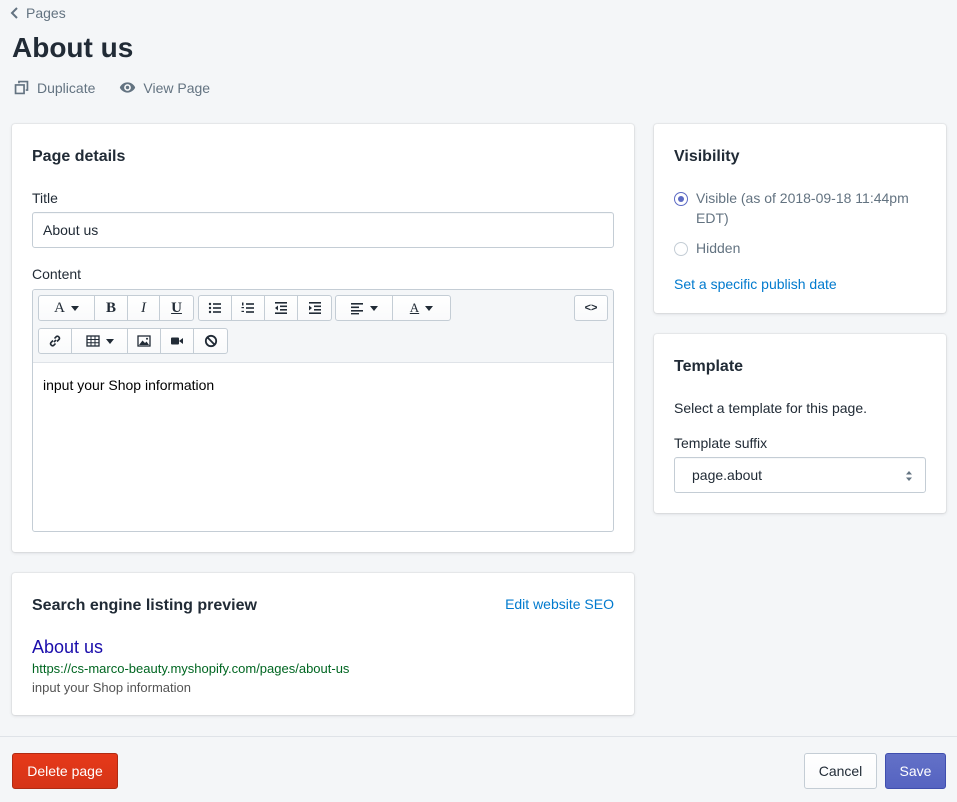 This screenshot has width=957, height=802. What do you see at coordinates (177, 87) in the screenshot?
I see `view-page-label: View Page` at bounding box center [177, 87].